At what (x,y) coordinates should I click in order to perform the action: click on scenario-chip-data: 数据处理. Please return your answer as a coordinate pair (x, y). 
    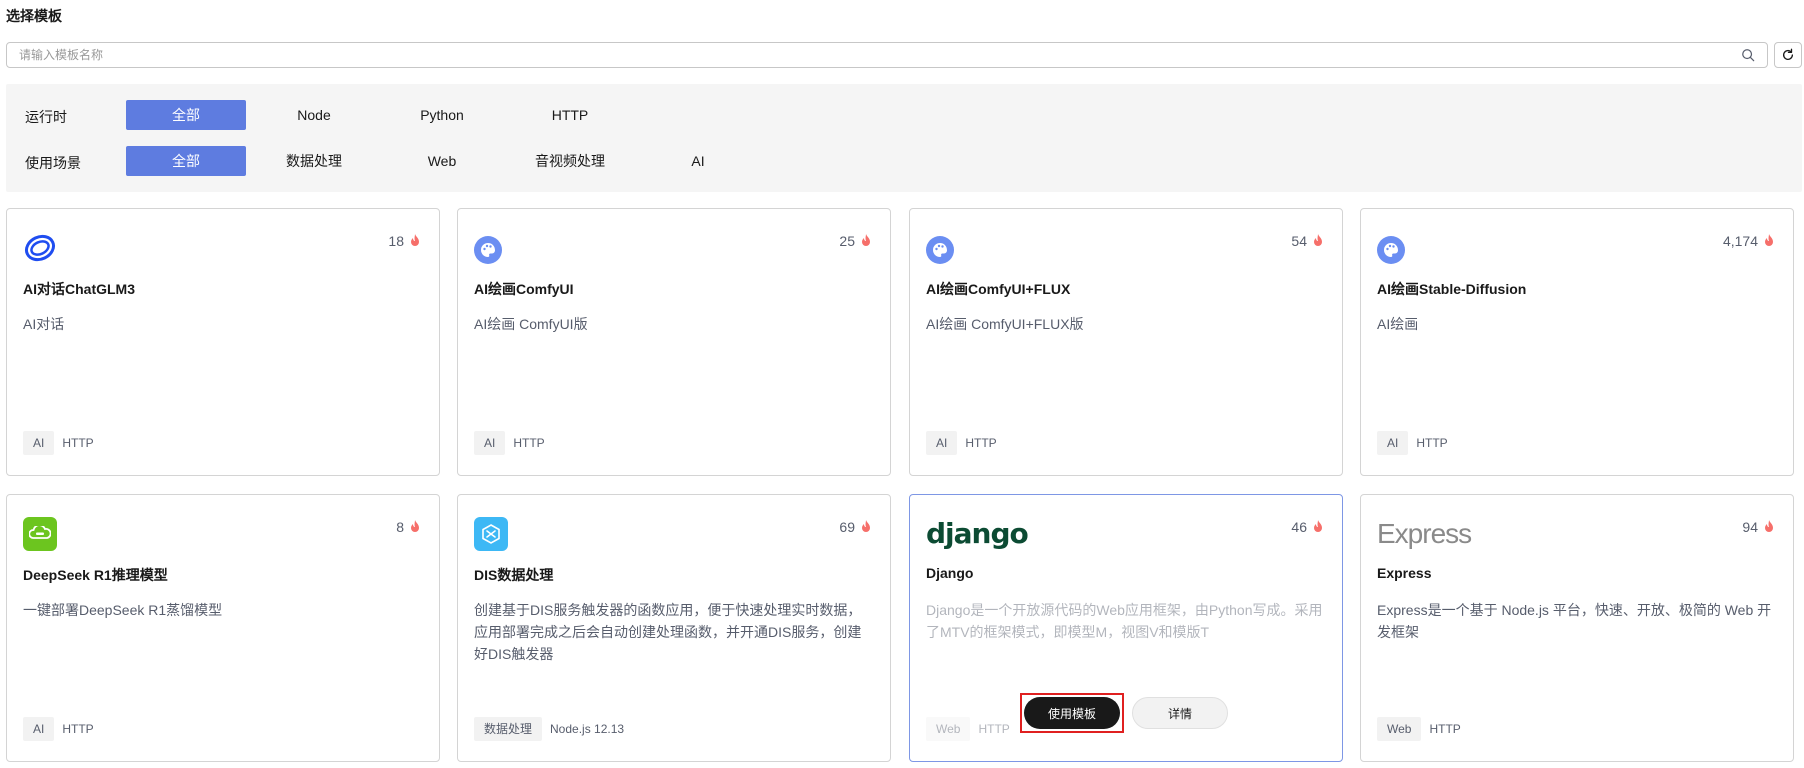
    Looking at the image, I should click on (314, 161).